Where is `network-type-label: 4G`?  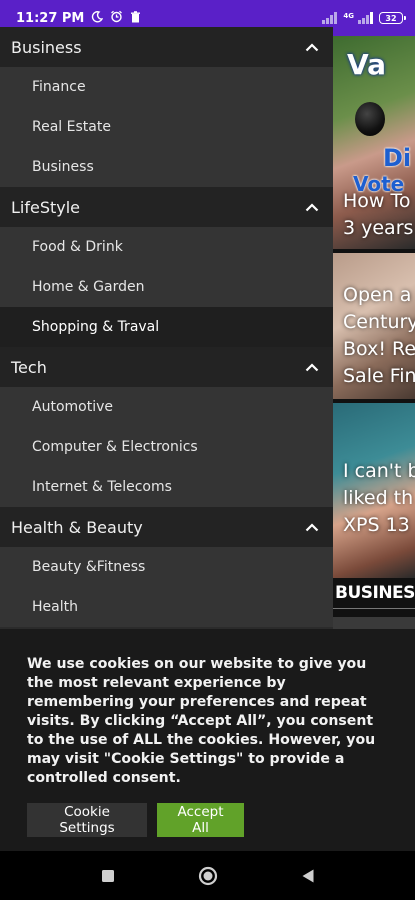 network-type-label: 4G is located at coordinates (348, 16).